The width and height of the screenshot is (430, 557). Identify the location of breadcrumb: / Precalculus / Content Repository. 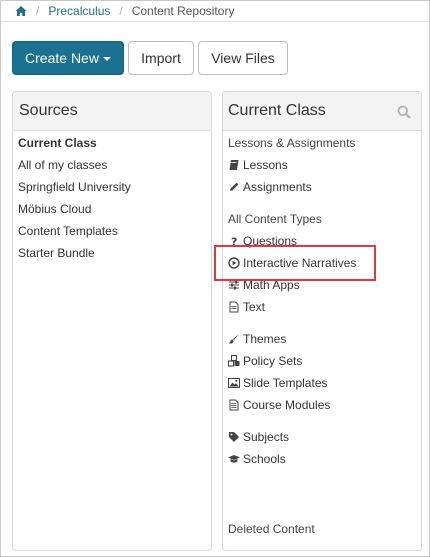
(124, 11).